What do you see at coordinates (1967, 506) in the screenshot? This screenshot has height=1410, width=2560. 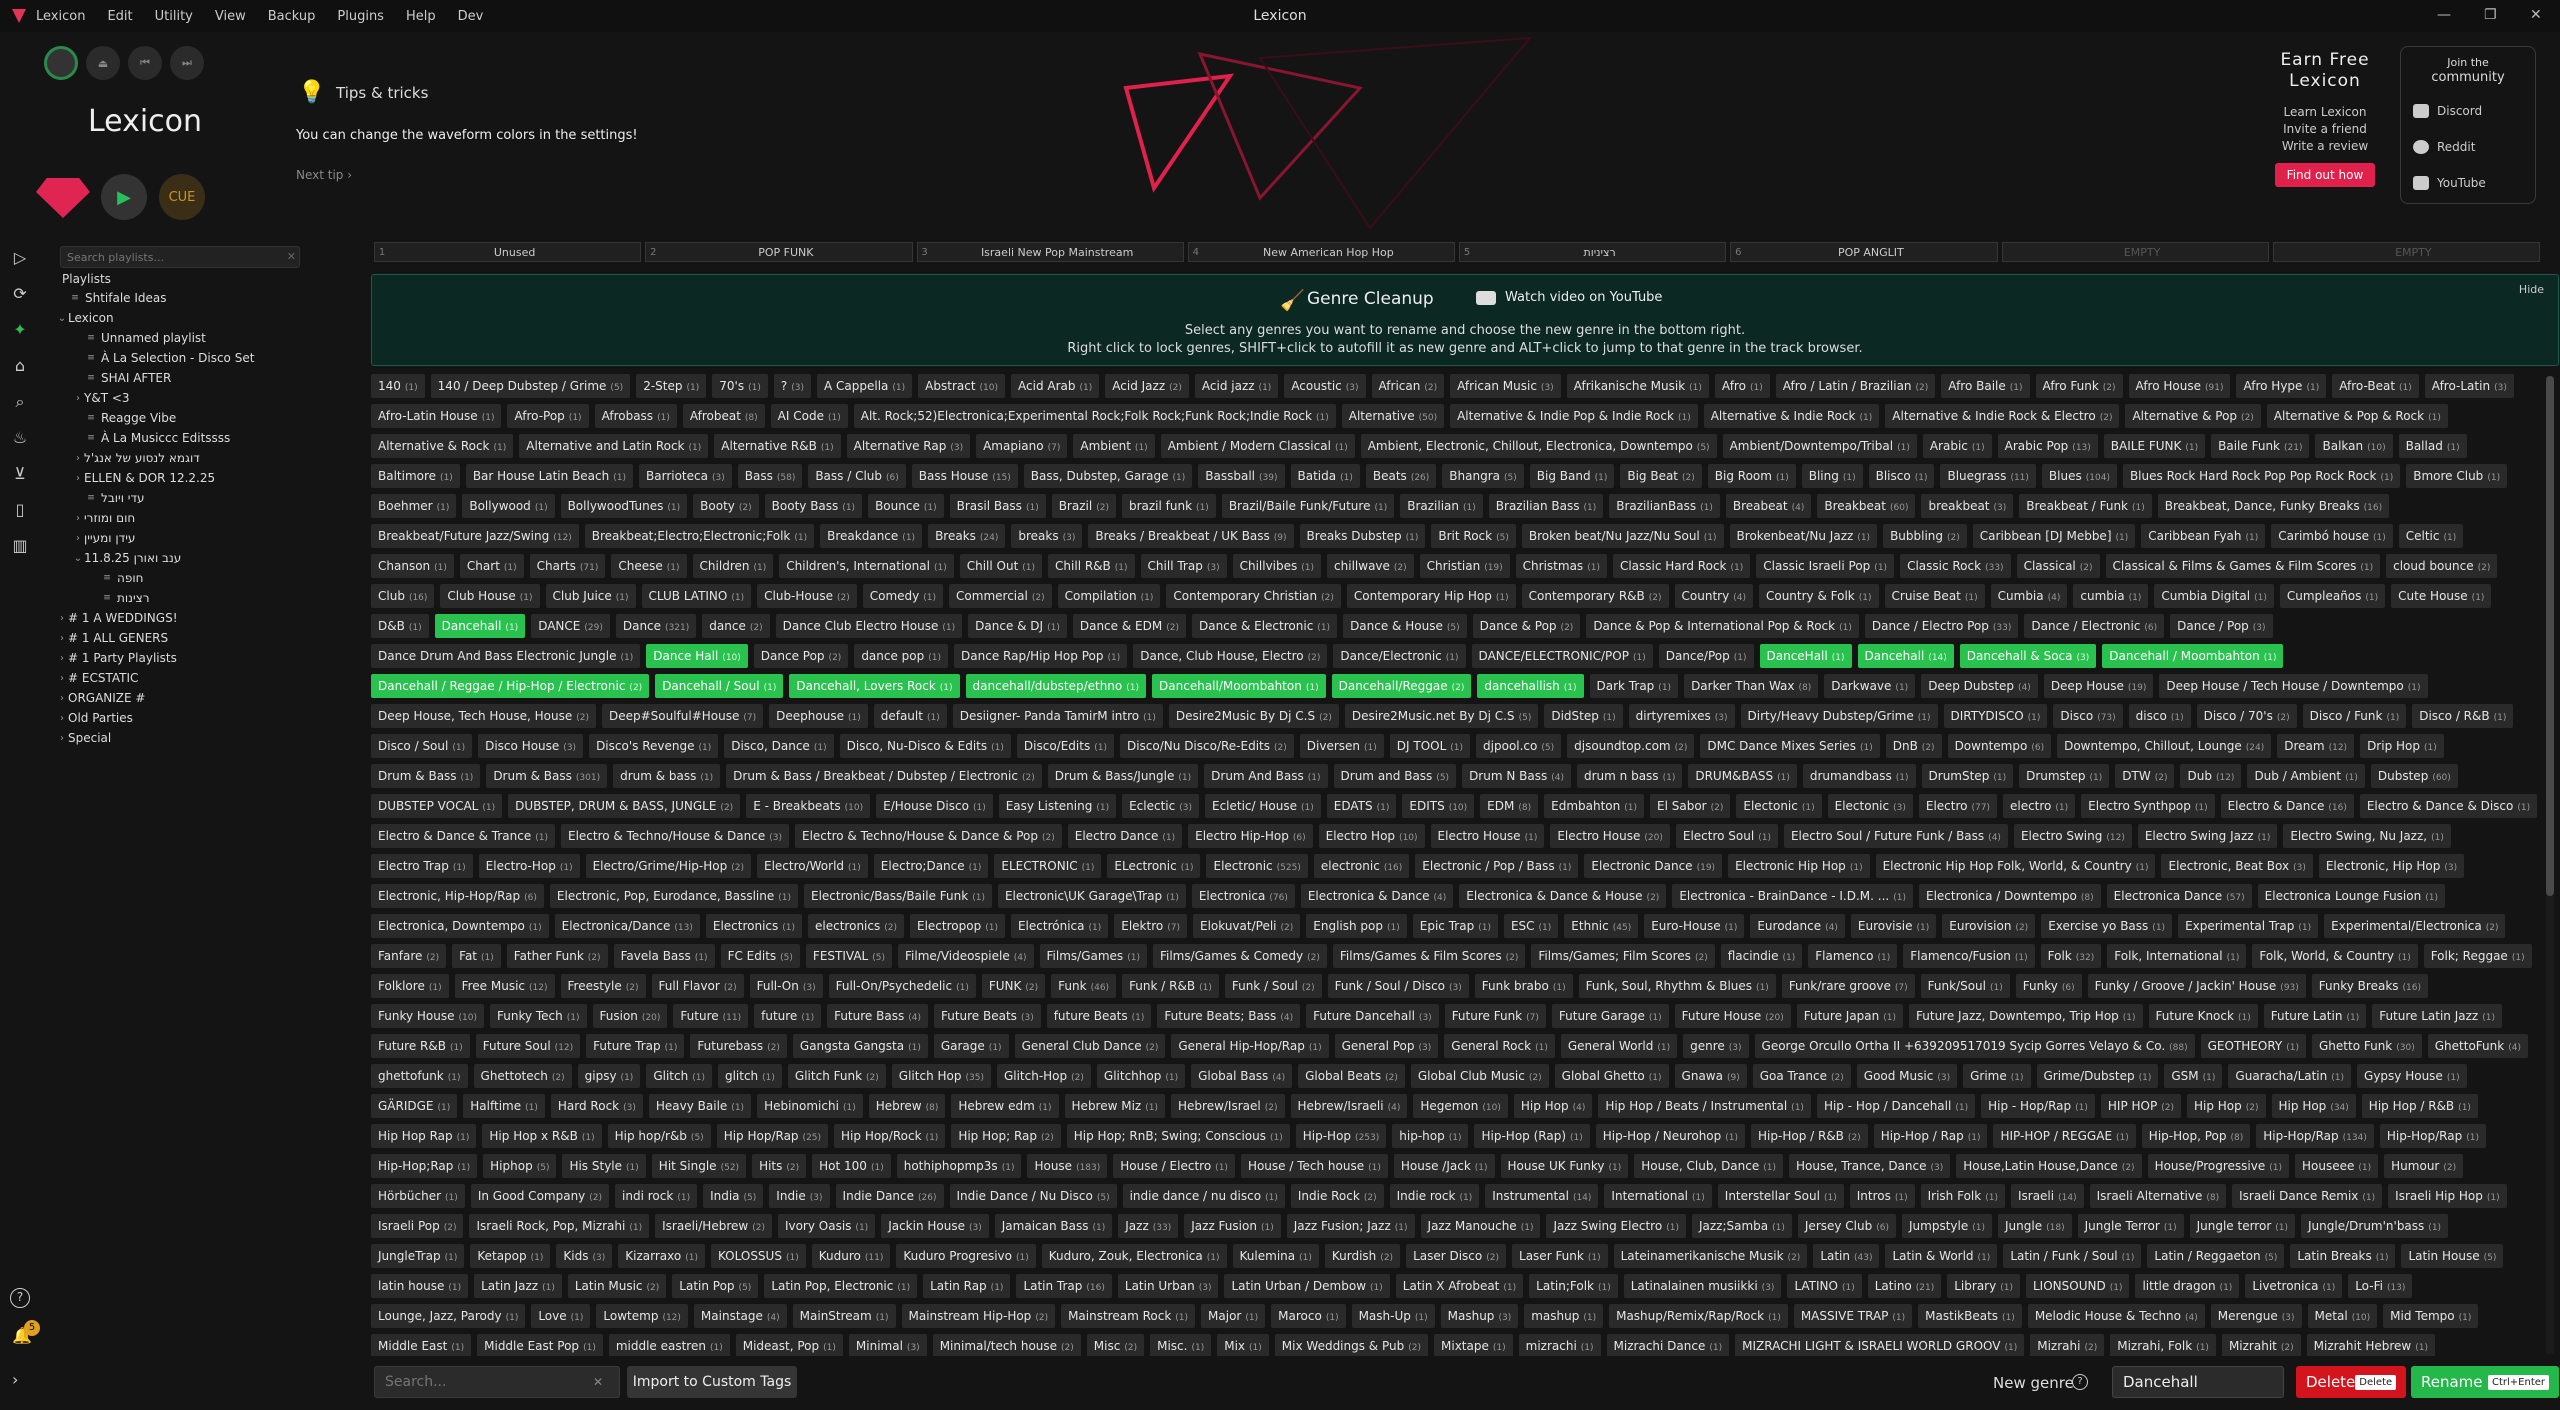 I see `genre-tag: breakbeat (3)` at bounding box center [1967, 506].